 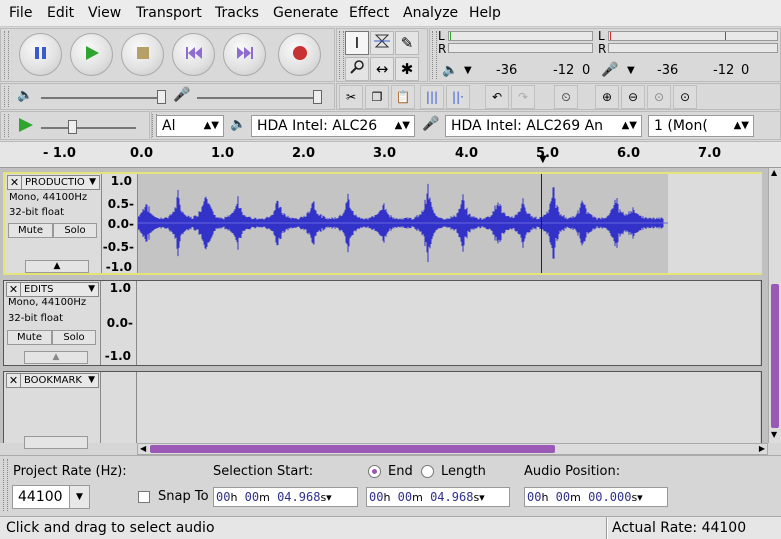 I want to click on menu-file: File, so click(x=20, y=13).